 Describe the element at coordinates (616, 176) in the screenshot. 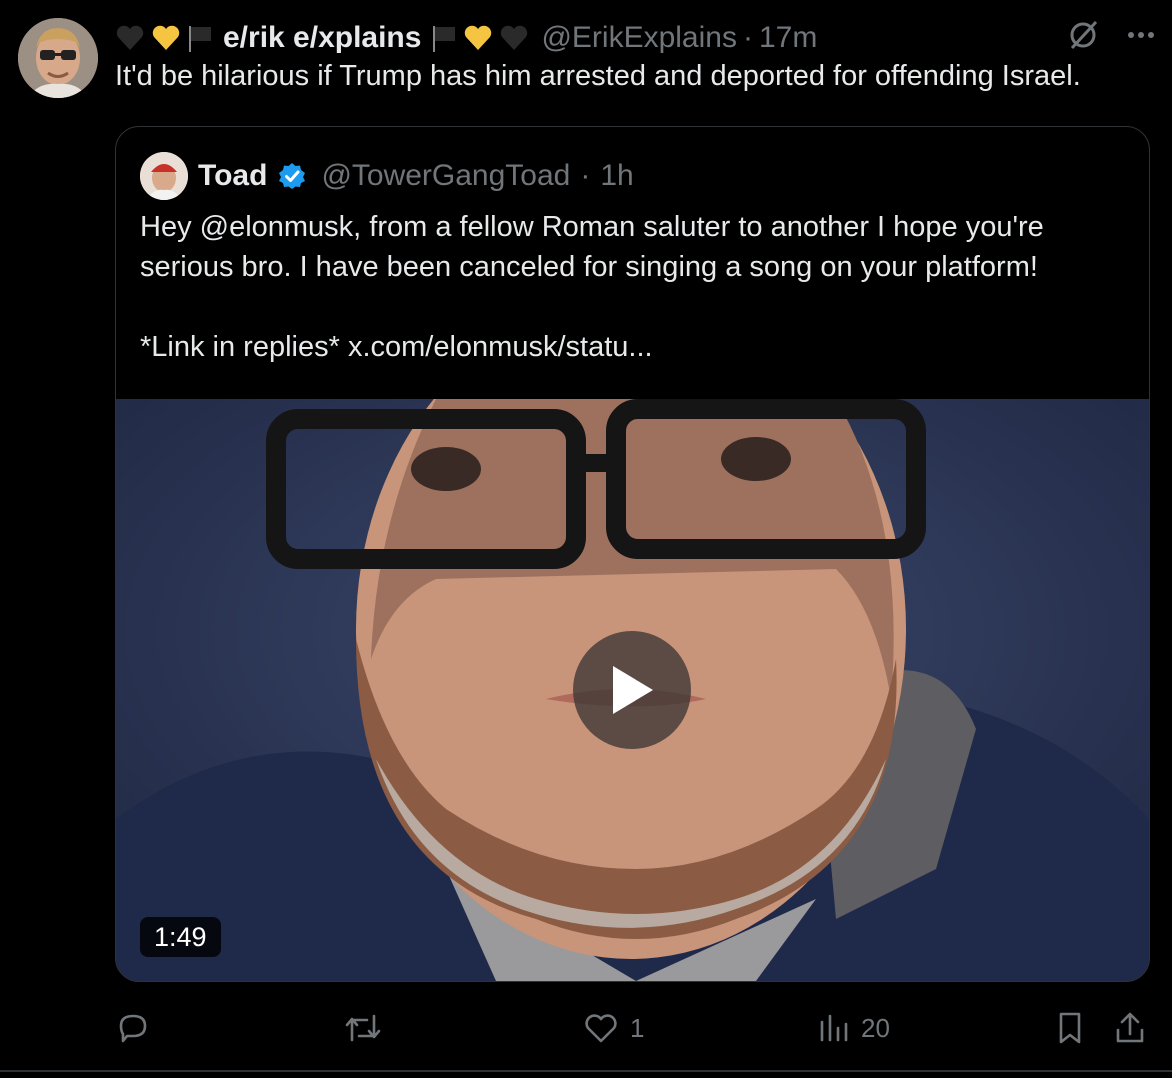

I see `quoted-tweet-time: 1h` at that location.